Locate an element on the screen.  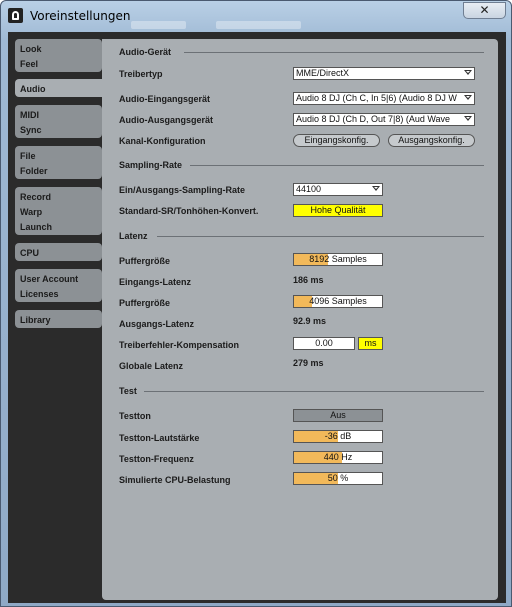
ableton-app-icon is located at coordinates (15, 15).